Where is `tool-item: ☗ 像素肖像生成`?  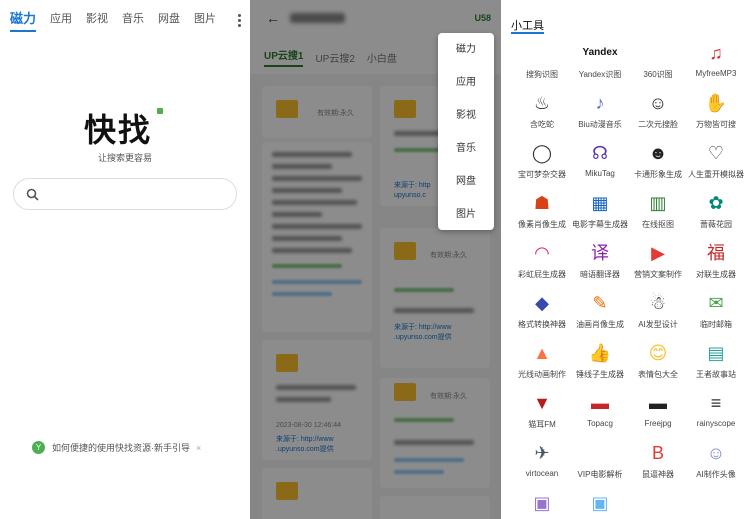
tool-item: ☗ 像素肖像生成 is located at coordinates (542, 210).